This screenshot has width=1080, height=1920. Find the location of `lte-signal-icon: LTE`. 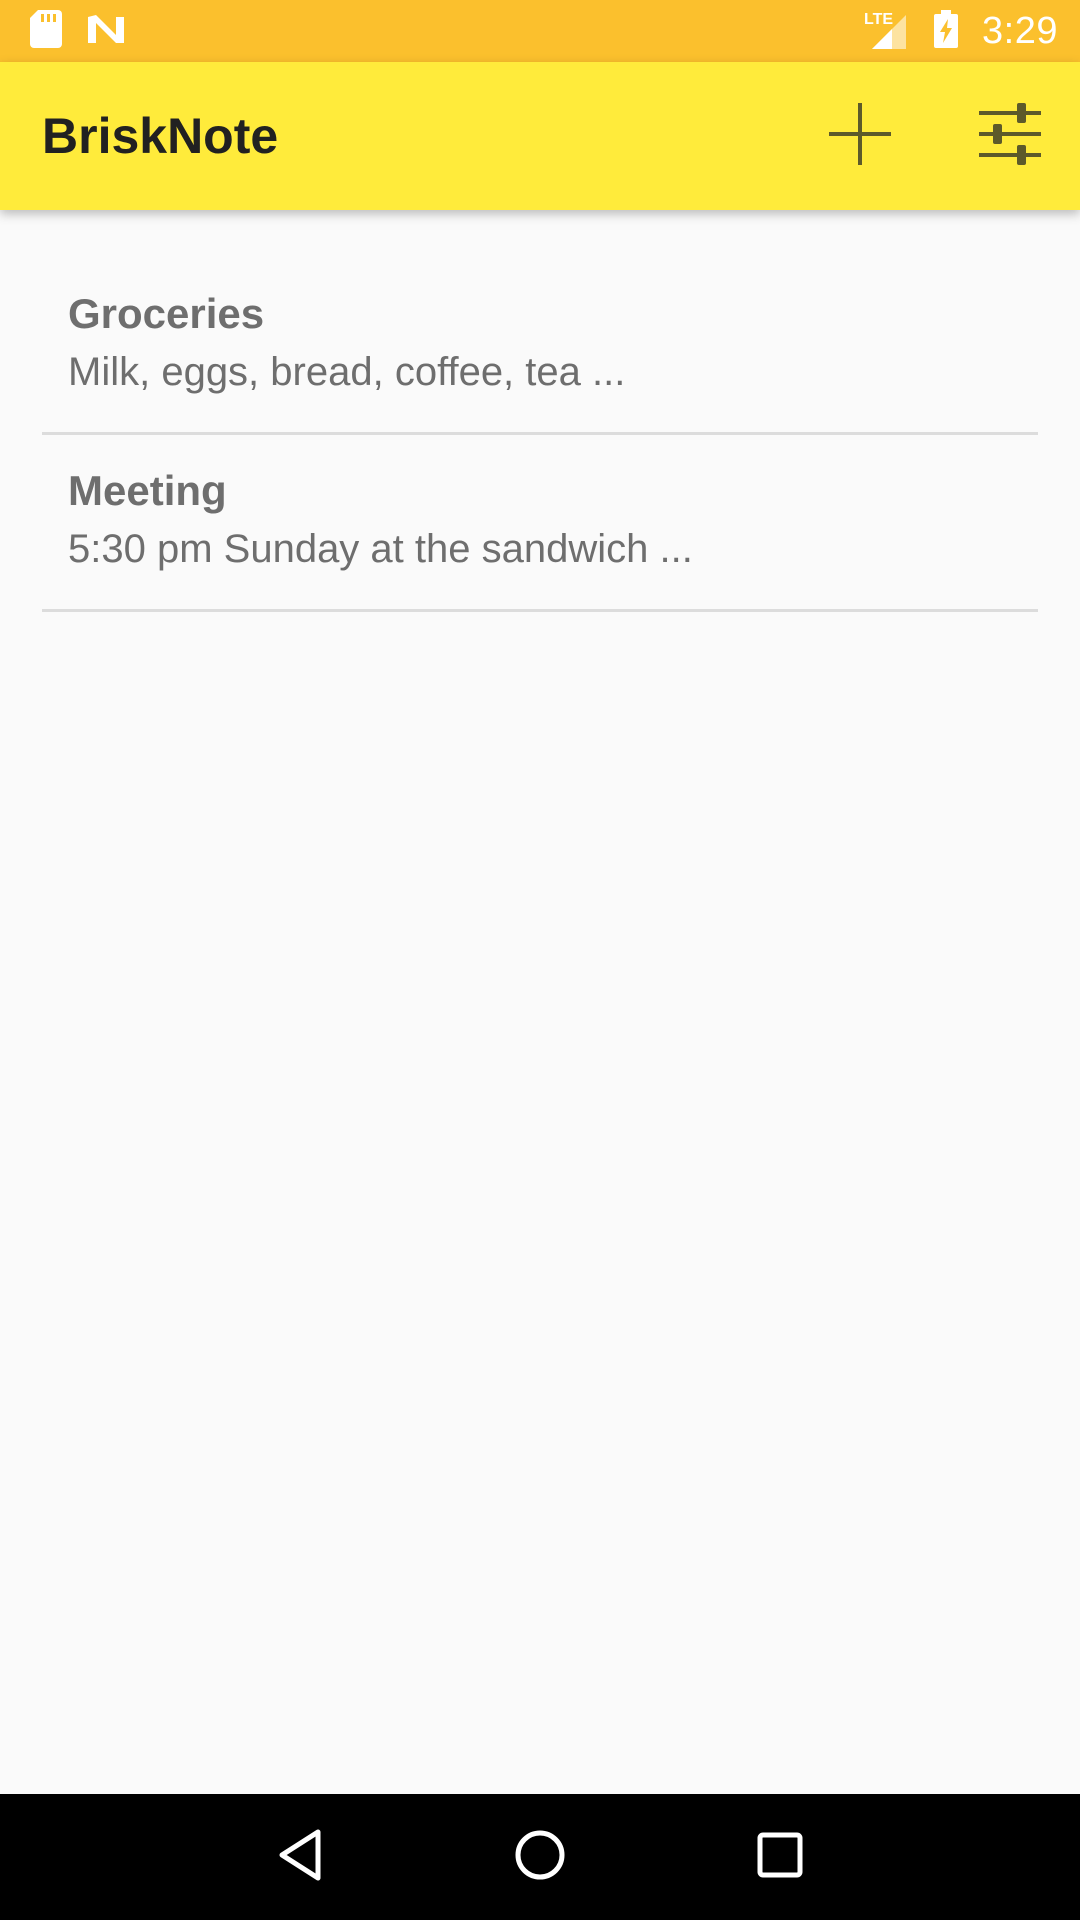

lte-signal-icon: LTE is located at coordinates (887, 31).